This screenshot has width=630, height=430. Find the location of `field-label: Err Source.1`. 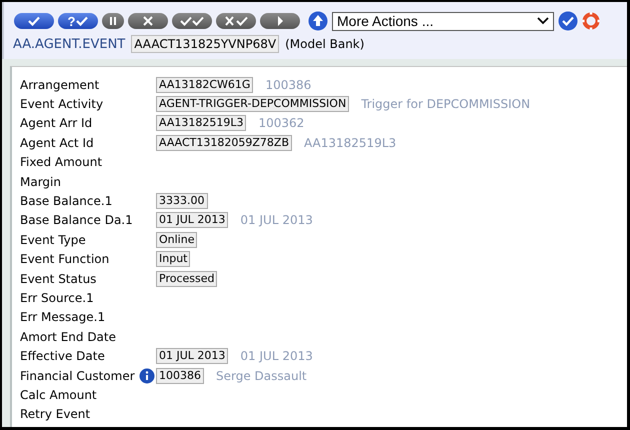

field-label: Err Source.1 is located at coordinates (57, 297).